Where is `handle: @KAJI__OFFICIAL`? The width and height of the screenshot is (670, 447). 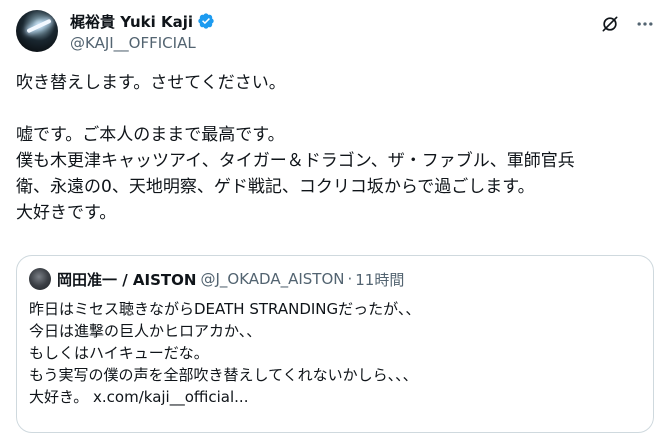 handle: @KAJI__OFFICIAL is located at coordinates (142, 43).